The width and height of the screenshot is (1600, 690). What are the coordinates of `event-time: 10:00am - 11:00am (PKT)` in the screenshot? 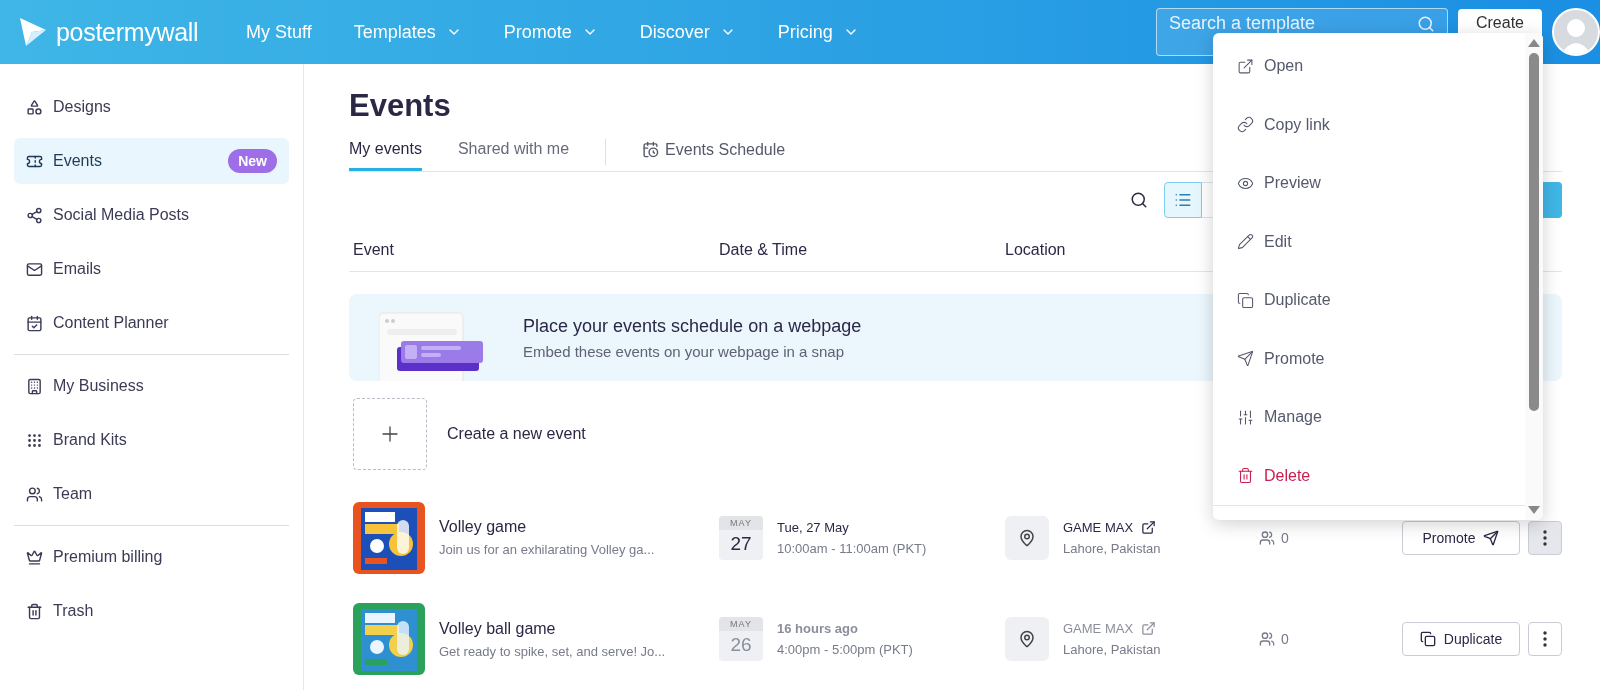 It's located at (852, 548).